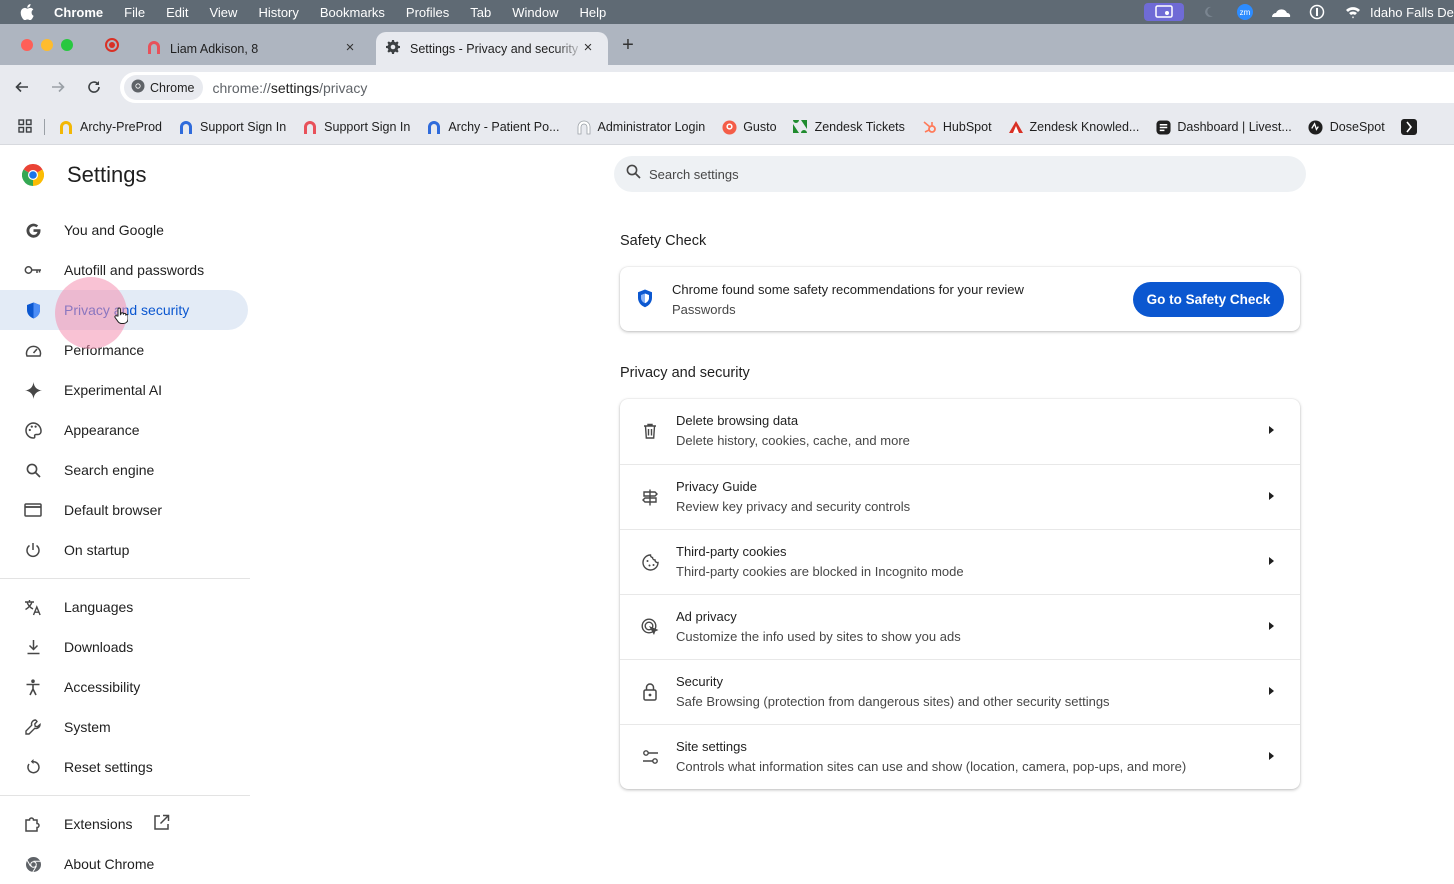 The height and width of the screenshot is (884, 1454). I want to click on menu-view: View, so click(223, 12).